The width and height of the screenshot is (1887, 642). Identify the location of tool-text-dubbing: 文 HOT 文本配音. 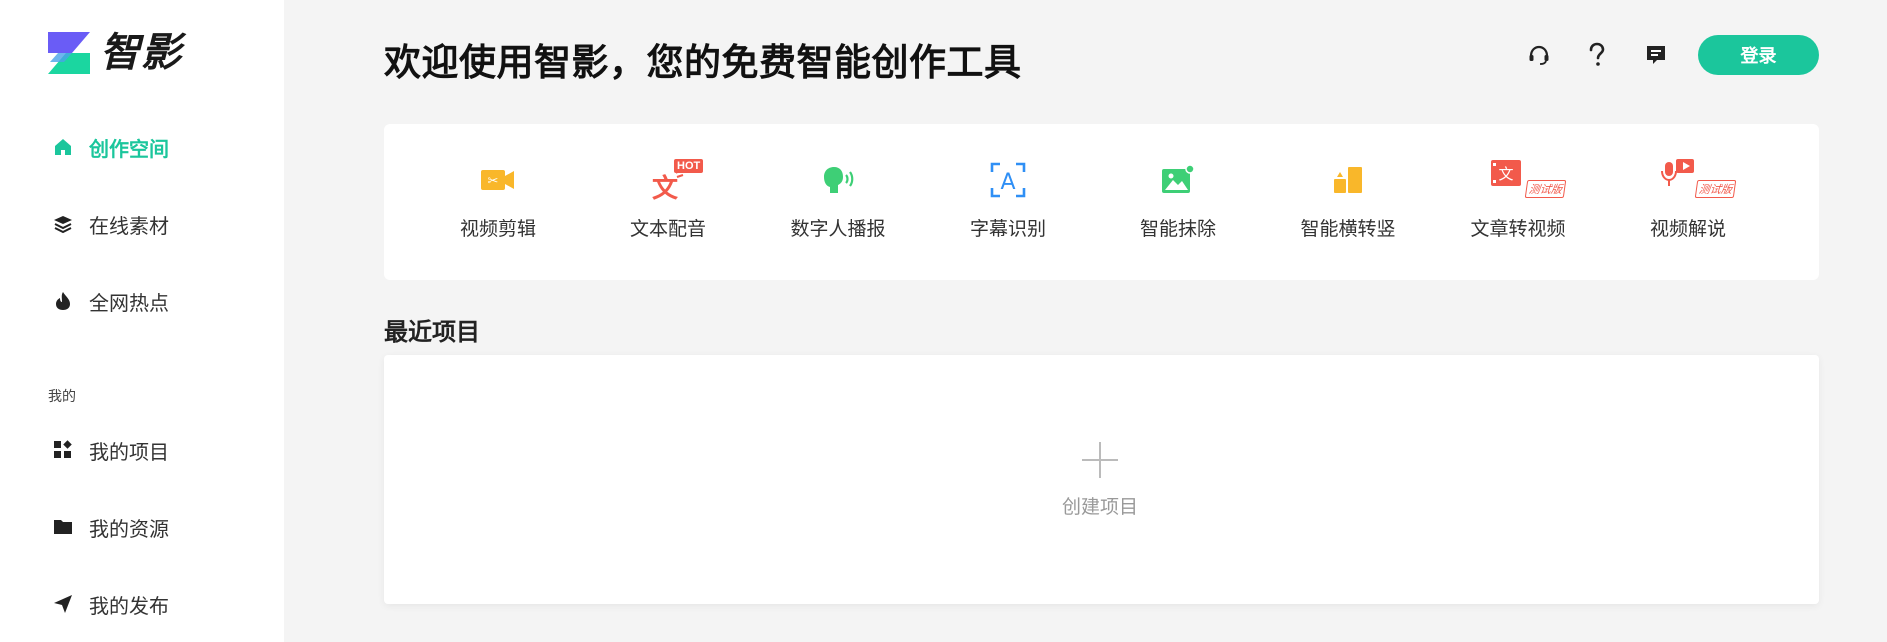
(668, 208).